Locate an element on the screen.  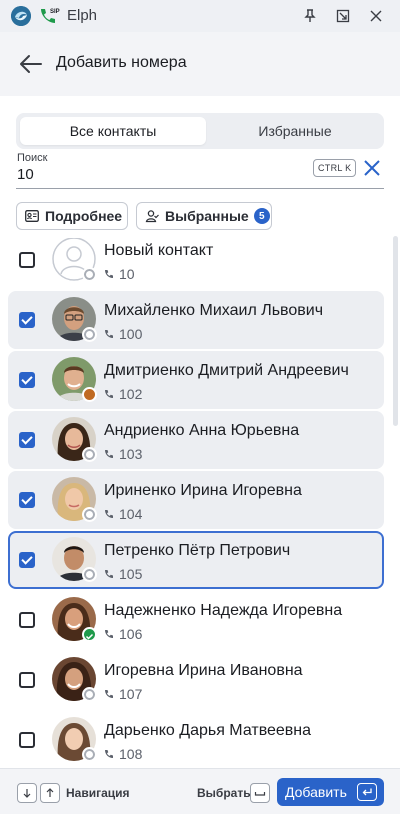
arrow-left-icon is located at coordinates (31, 64).